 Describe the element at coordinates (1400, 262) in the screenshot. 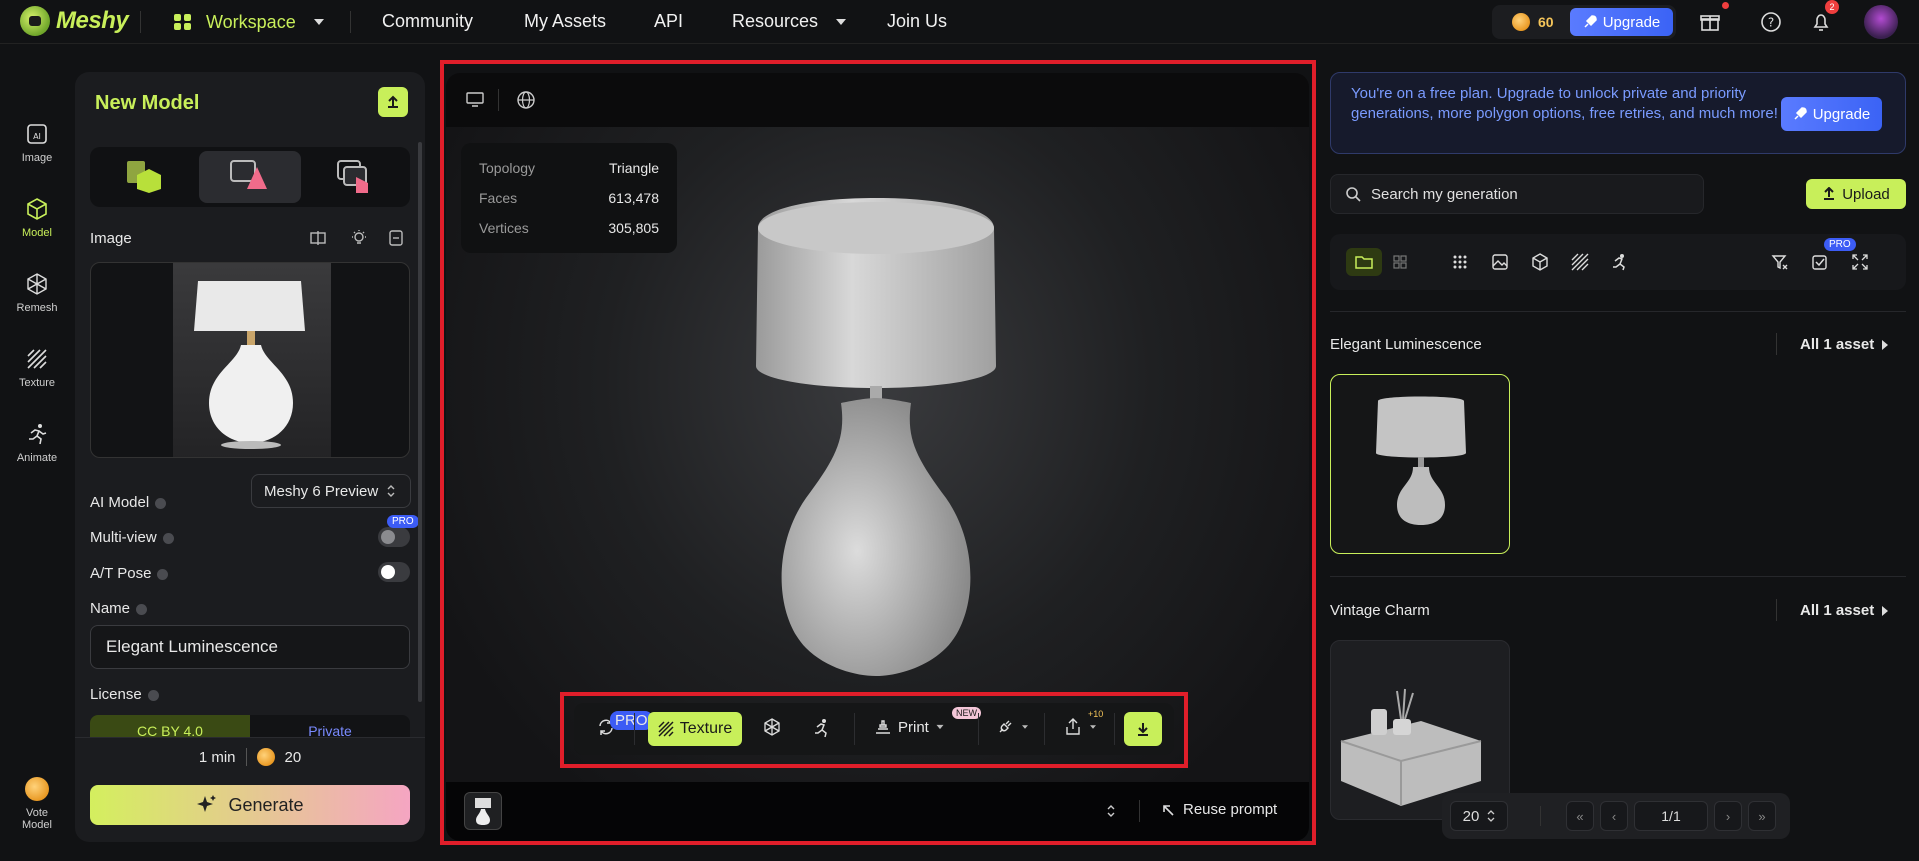

I see `grid-view-icon` at that location.